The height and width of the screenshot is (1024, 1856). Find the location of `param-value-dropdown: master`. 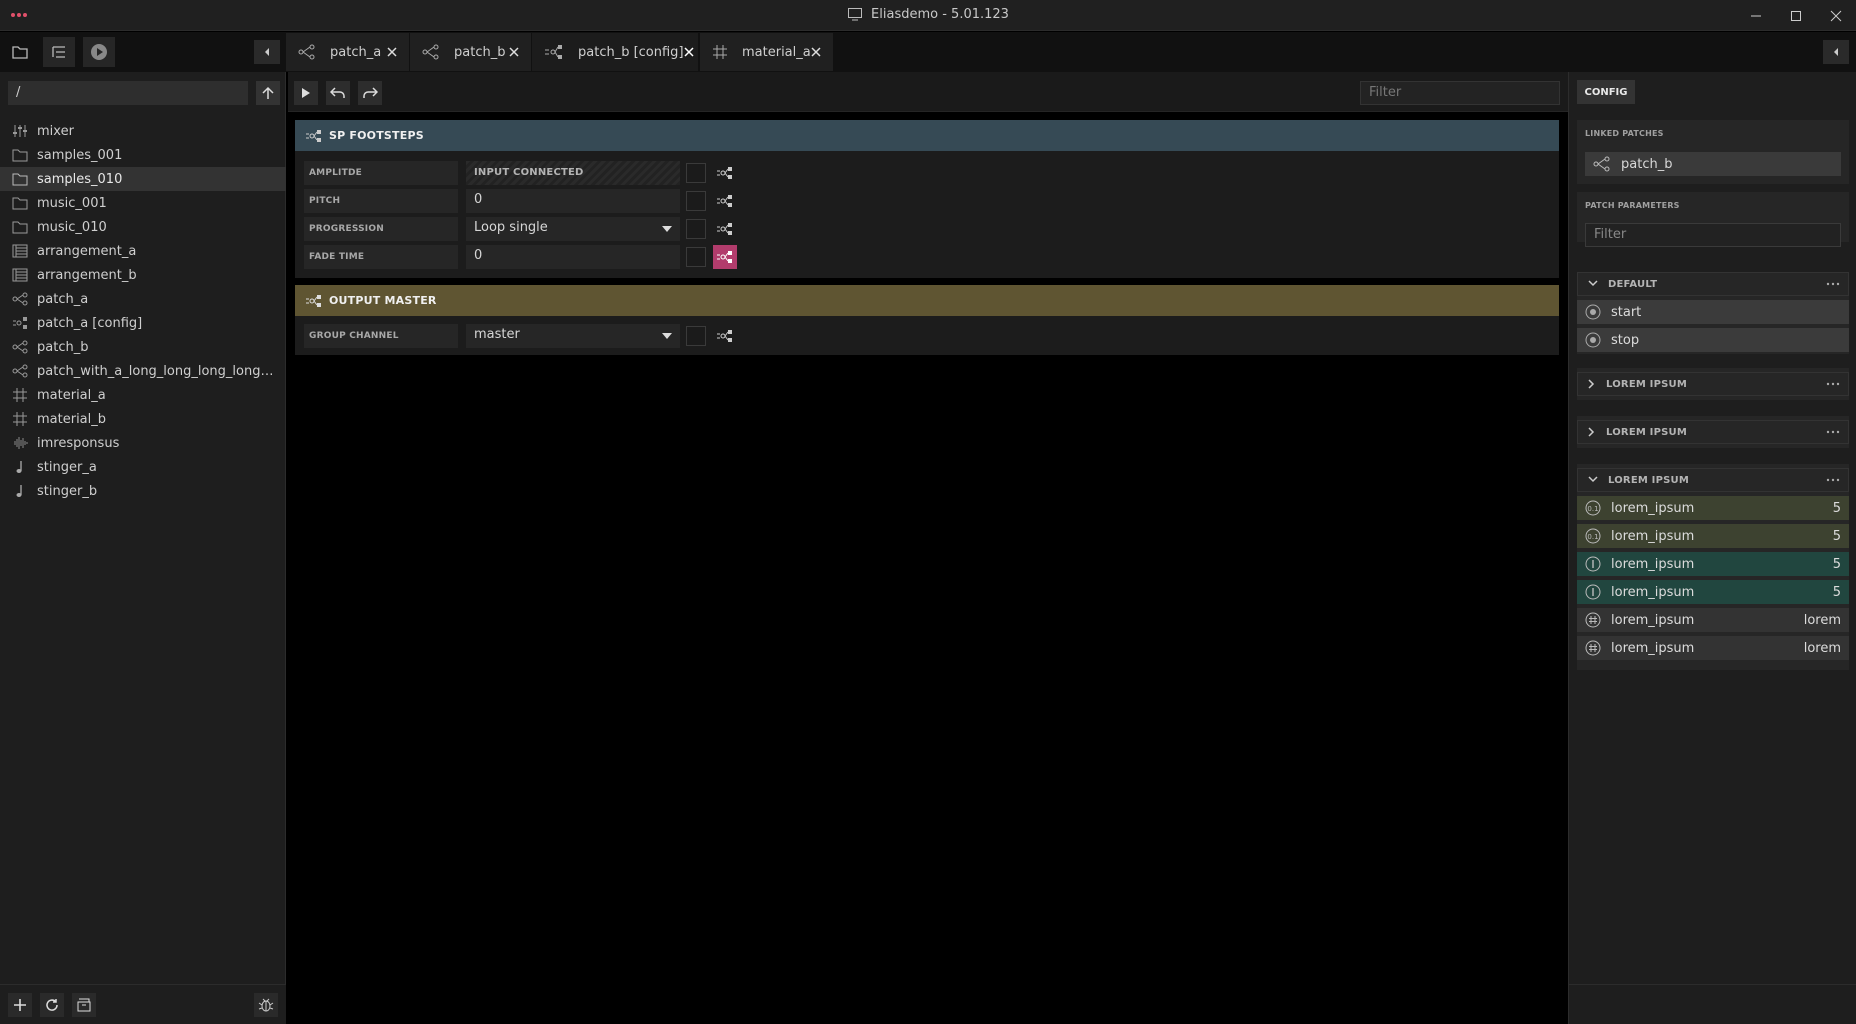

param-value-dropdown: master is located at coordinates (573, 336).